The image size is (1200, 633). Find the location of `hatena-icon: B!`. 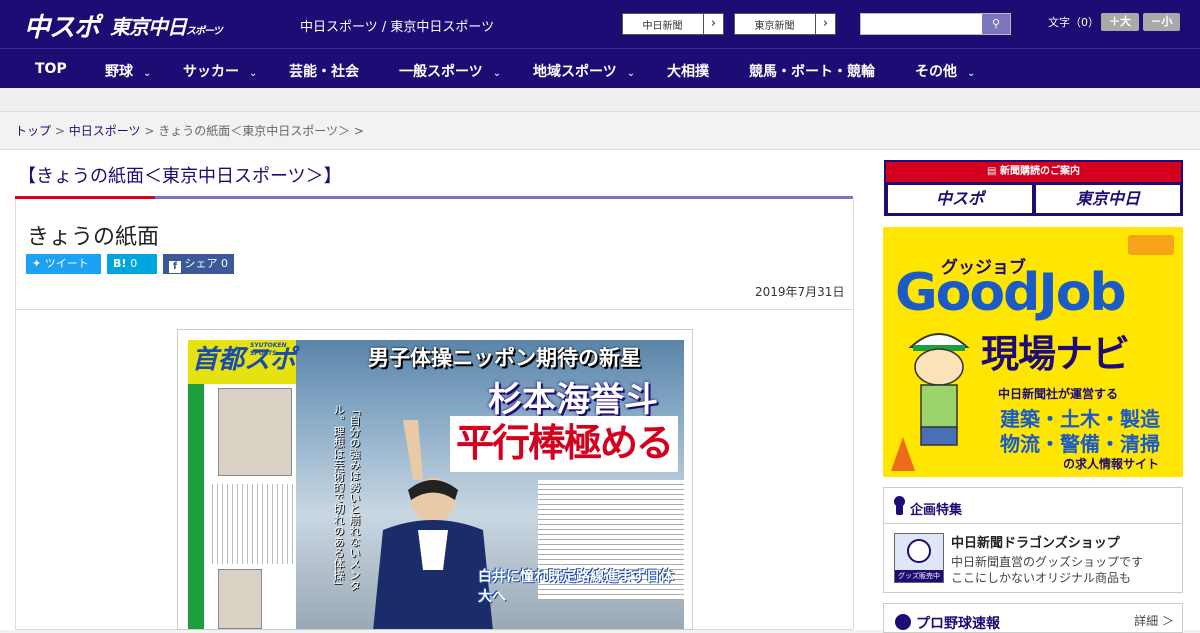

hatena-icon: B! is located at coordinates (120, 263).